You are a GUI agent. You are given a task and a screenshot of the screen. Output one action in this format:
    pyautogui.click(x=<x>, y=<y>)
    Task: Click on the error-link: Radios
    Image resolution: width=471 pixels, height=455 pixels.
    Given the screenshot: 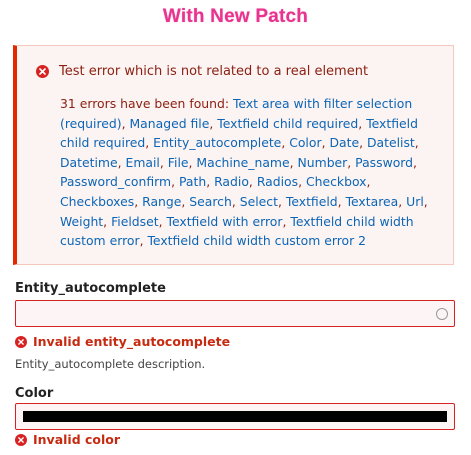 What is the action you would take?
    pyautogui.click(x=277, y=181)
    